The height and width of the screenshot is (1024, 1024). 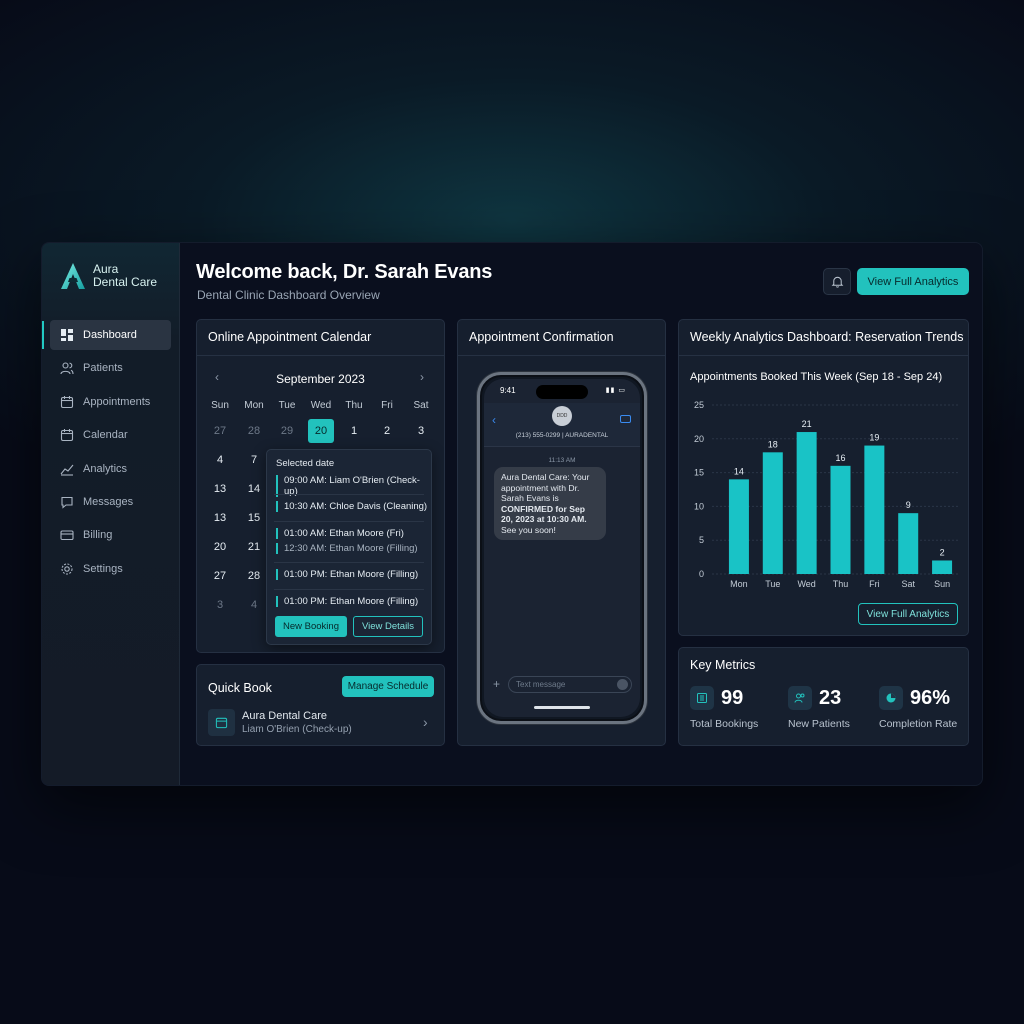 What do you see at coordinates (220, 405) in the screenshot?
I see `weekday-sun: Sun` at bounding box center [220, 405].